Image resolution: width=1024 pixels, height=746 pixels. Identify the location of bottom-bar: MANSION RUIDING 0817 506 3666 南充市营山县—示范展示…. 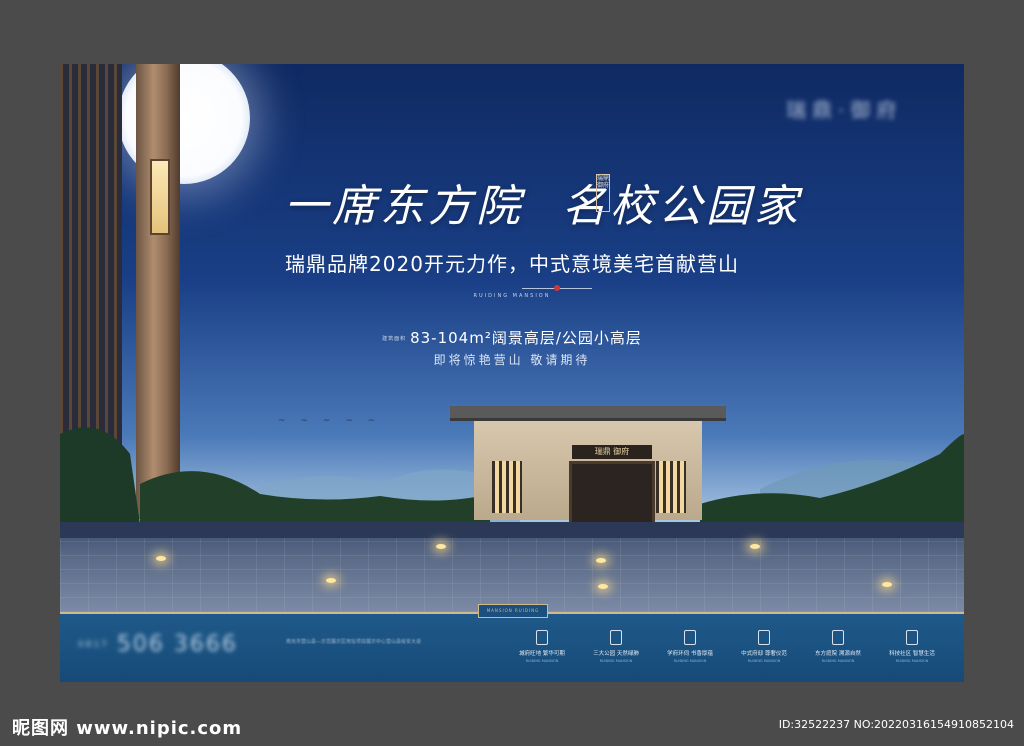
(512, 643).